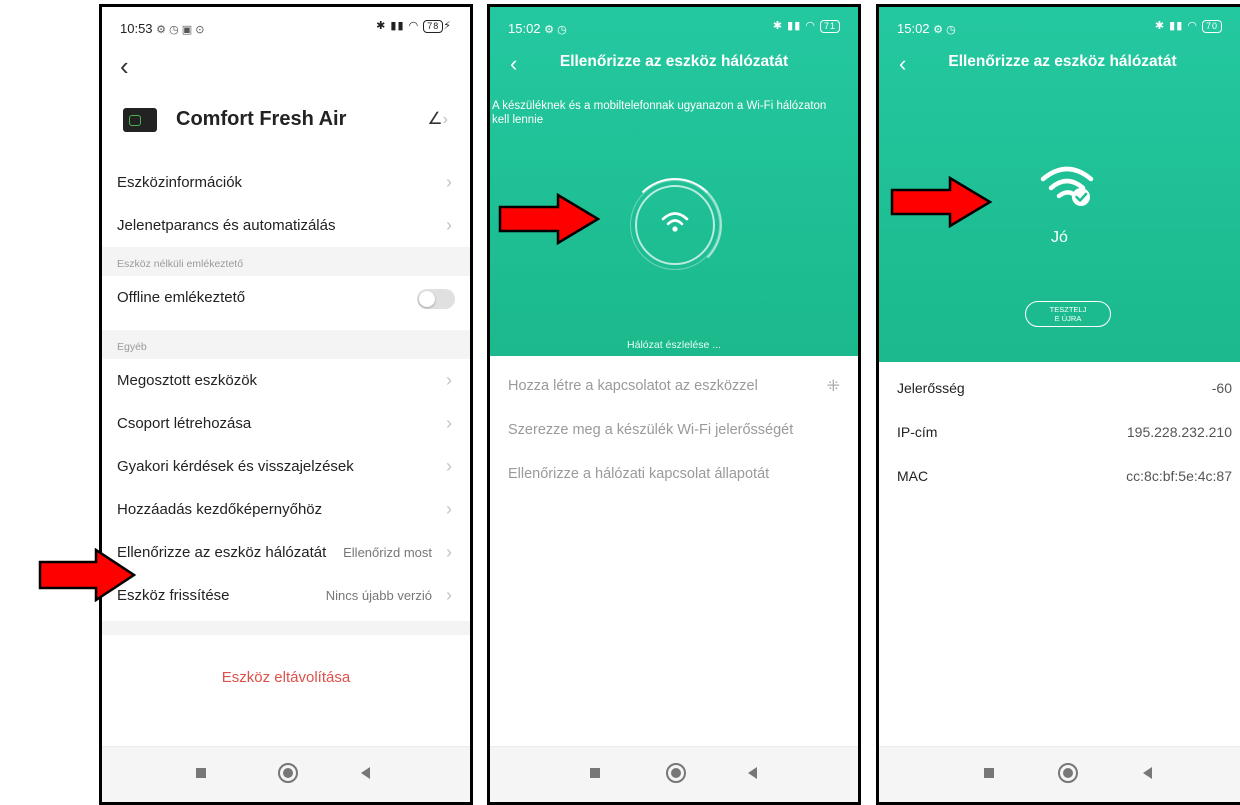 Image resolution: width=1240 pixels, height=805 pixels. What do you see at coordinates (286, 423) in the screenshot?
I see `row-create-group: Csoport létrehozása ›` at bounding box center [286, 423].